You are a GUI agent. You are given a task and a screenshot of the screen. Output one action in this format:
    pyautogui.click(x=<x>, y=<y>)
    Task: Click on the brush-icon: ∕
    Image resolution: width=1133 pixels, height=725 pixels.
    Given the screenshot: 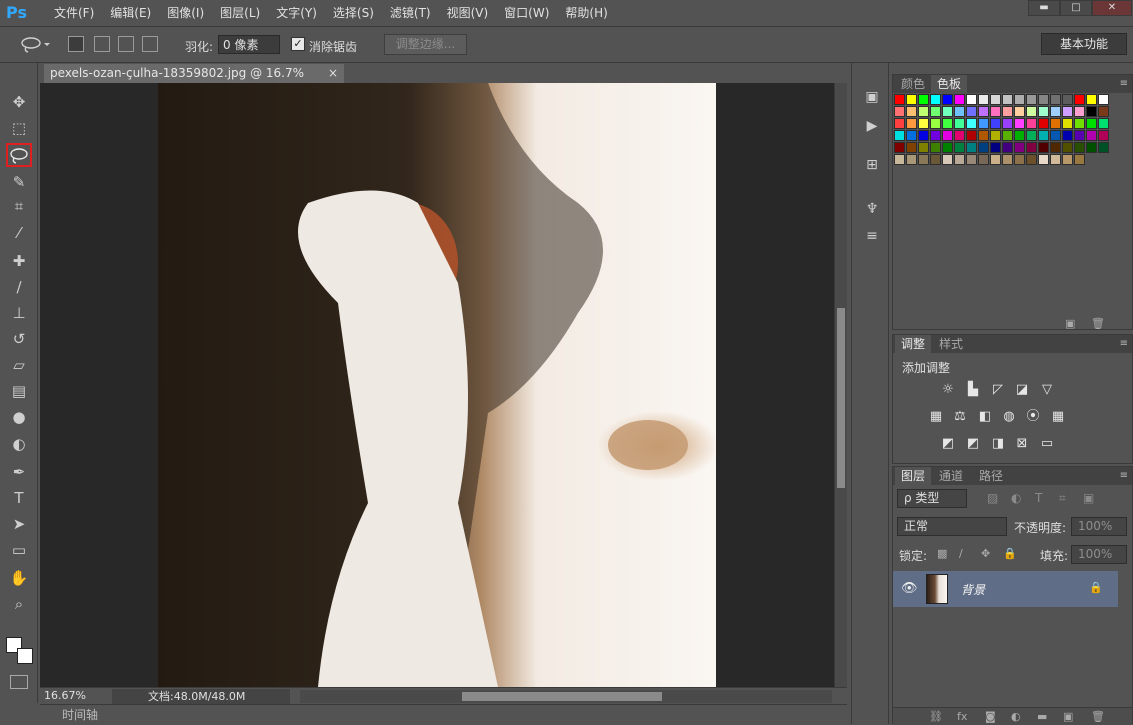 What is the action you would take?
    pyautogui.click(x=19, y=287)
    